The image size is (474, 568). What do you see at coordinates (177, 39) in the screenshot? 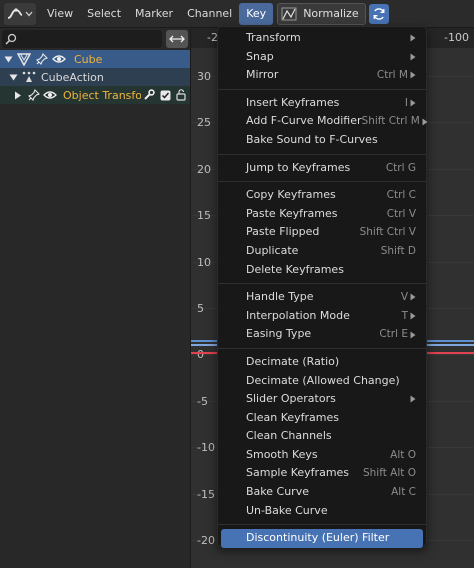
I see `swap-filter-button` at bounding box center [177, 39].